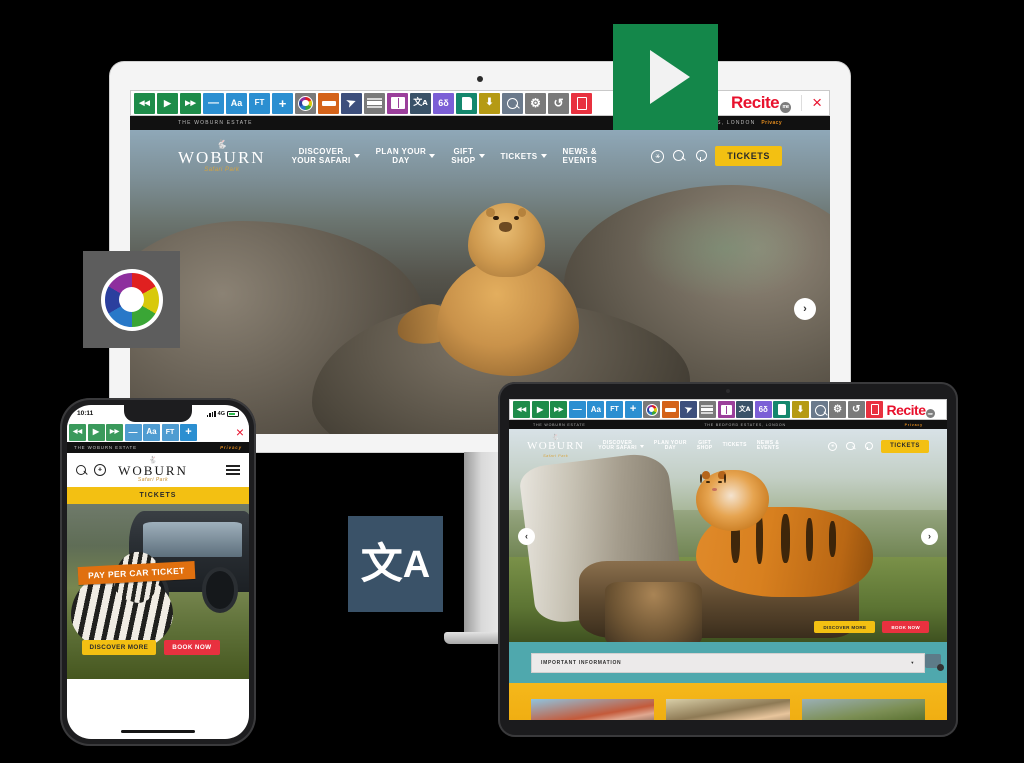 Image resolution: width=1024 pixels, height=763 pixels. I want to click on recite-logo: Recite me, so click(912, 410).